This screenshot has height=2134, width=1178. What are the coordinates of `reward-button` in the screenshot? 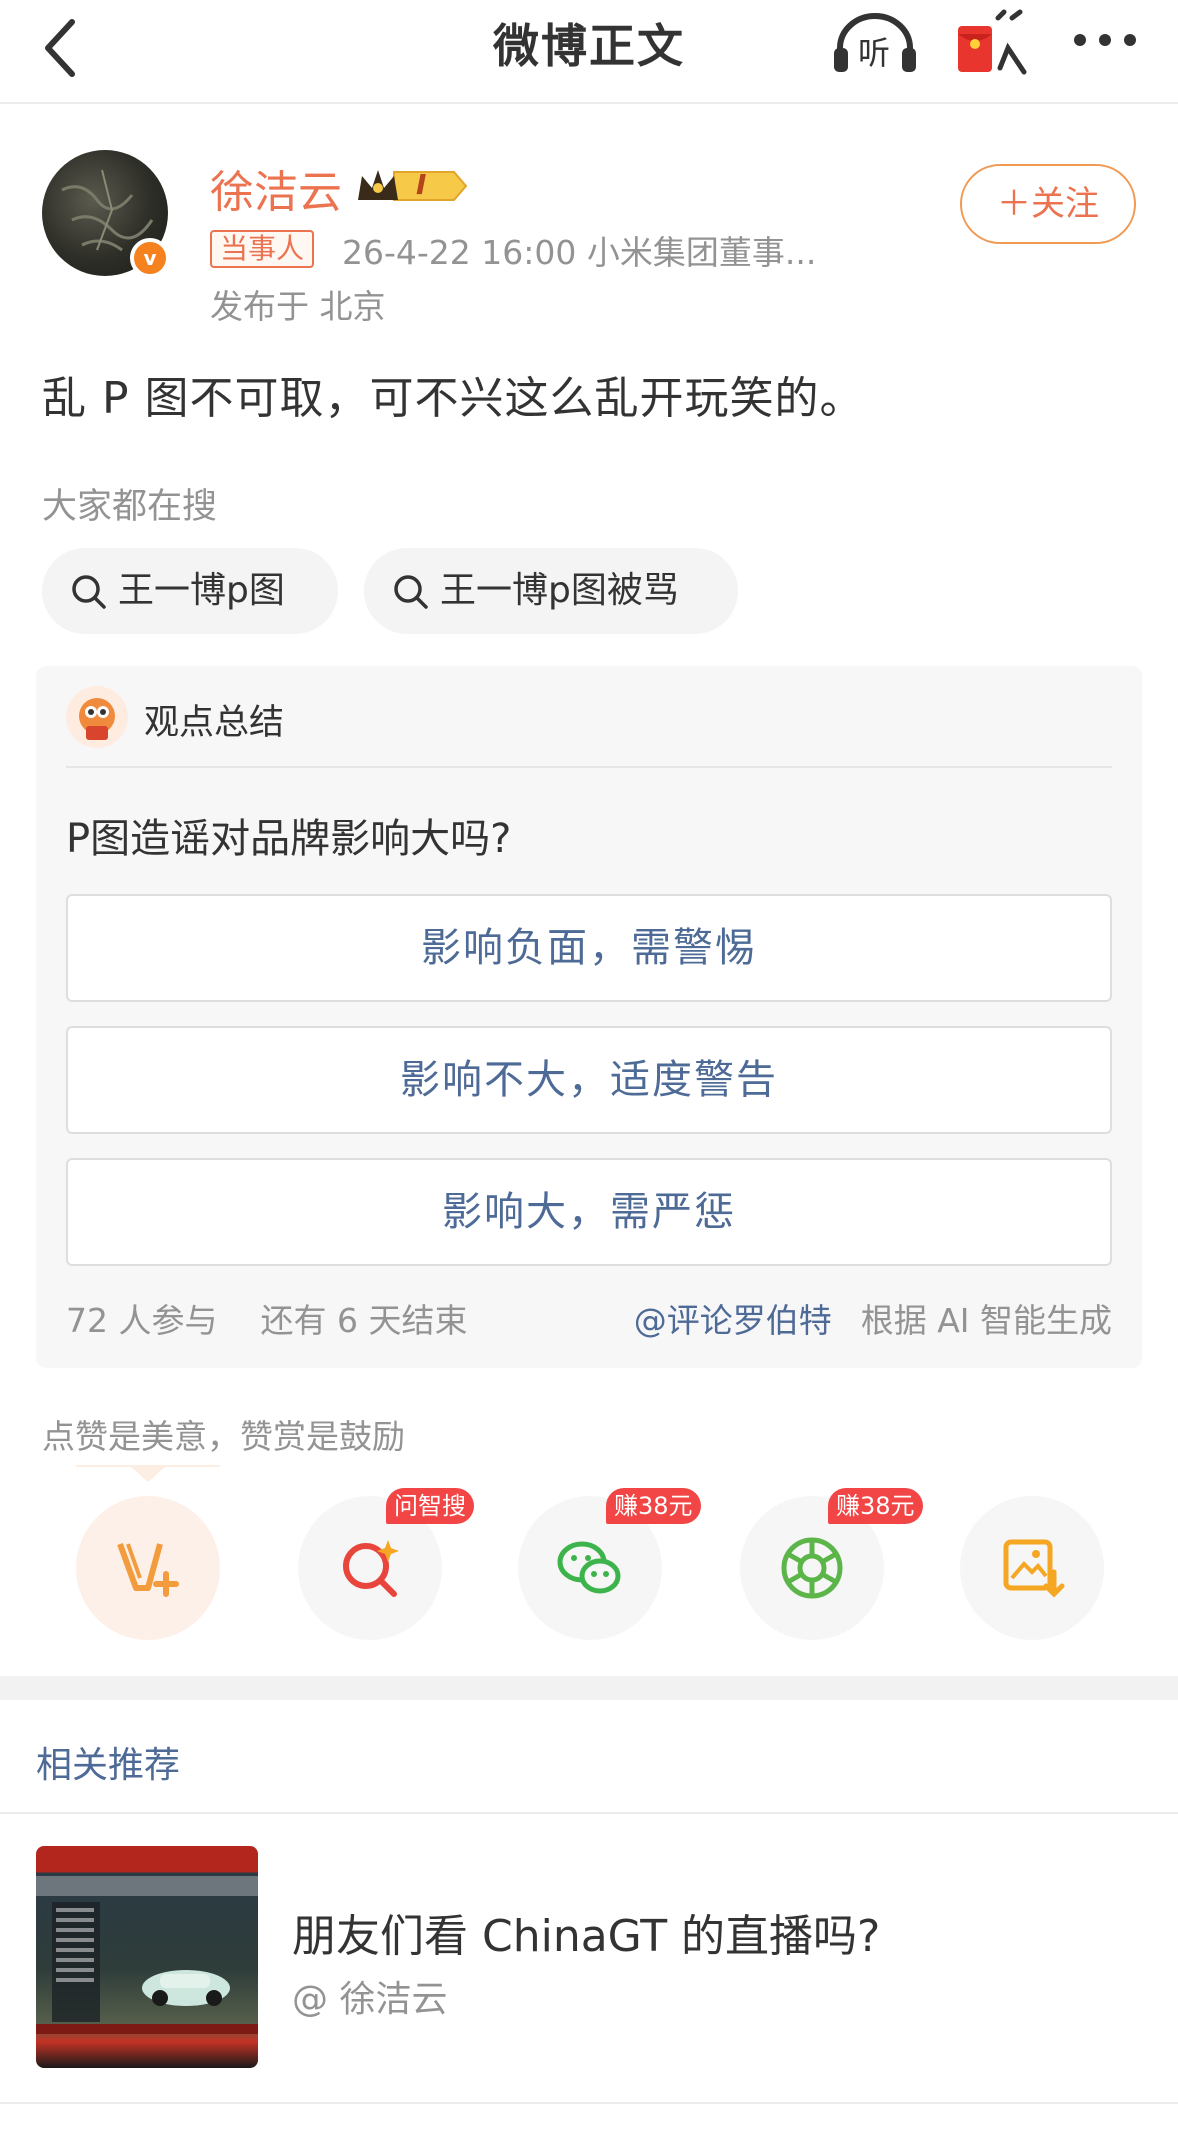 It's located at (148, 1568).